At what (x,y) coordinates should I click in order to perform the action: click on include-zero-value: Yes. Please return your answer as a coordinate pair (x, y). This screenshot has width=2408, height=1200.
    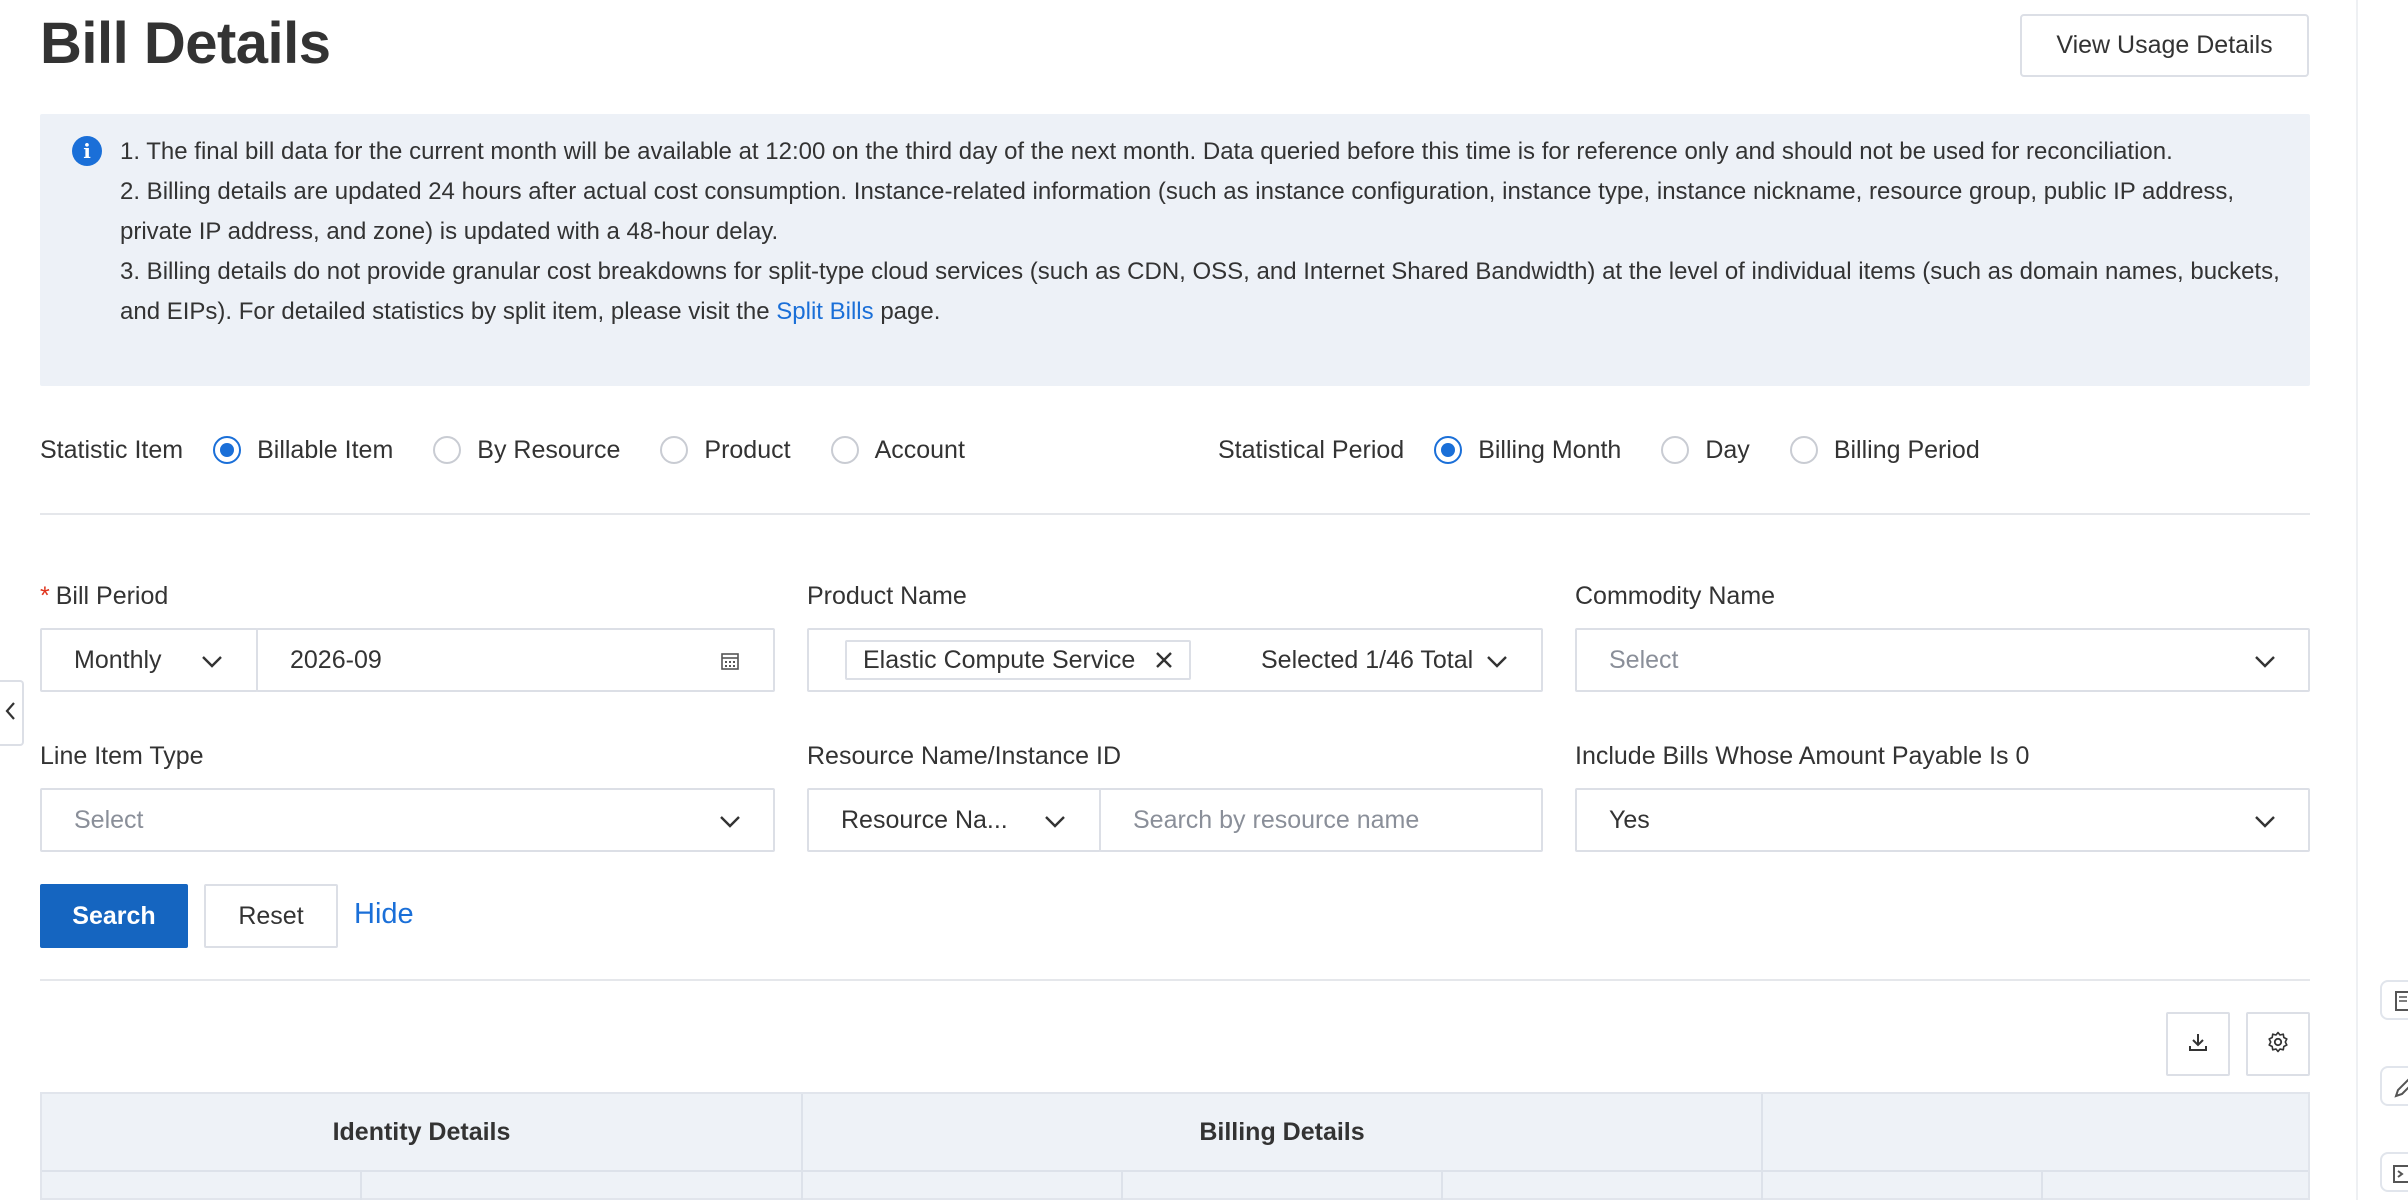
    Looking at the image, I should click on (1629, 819).